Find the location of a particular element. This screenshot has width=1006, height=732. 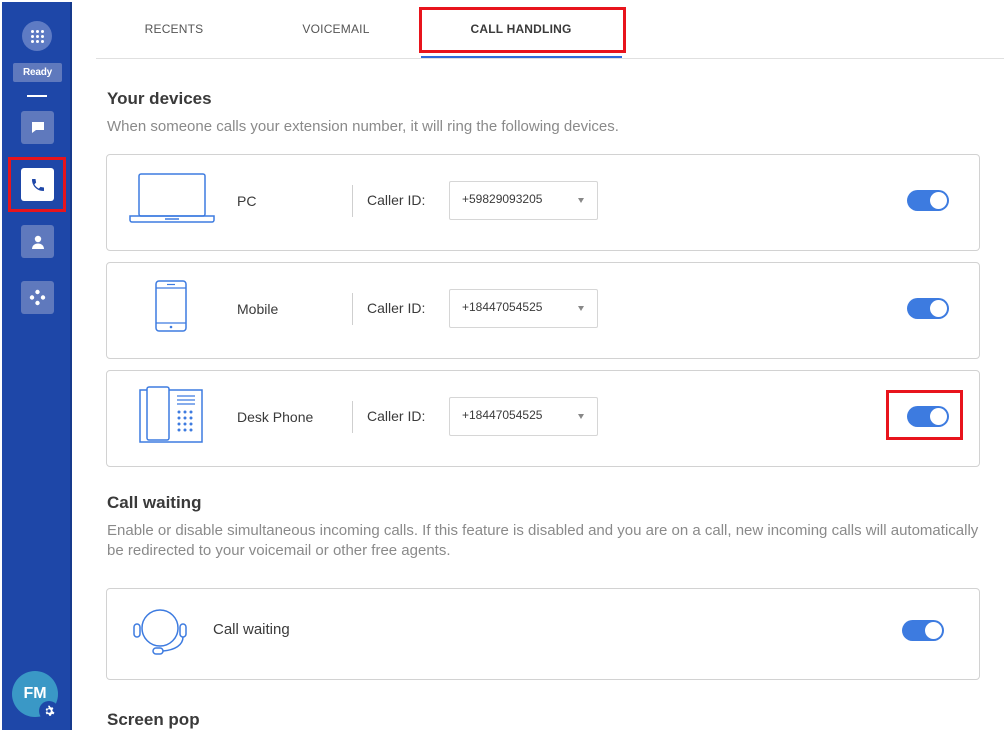

section-title-screen-pop: Screen pop is located at coordinates (153, 719).